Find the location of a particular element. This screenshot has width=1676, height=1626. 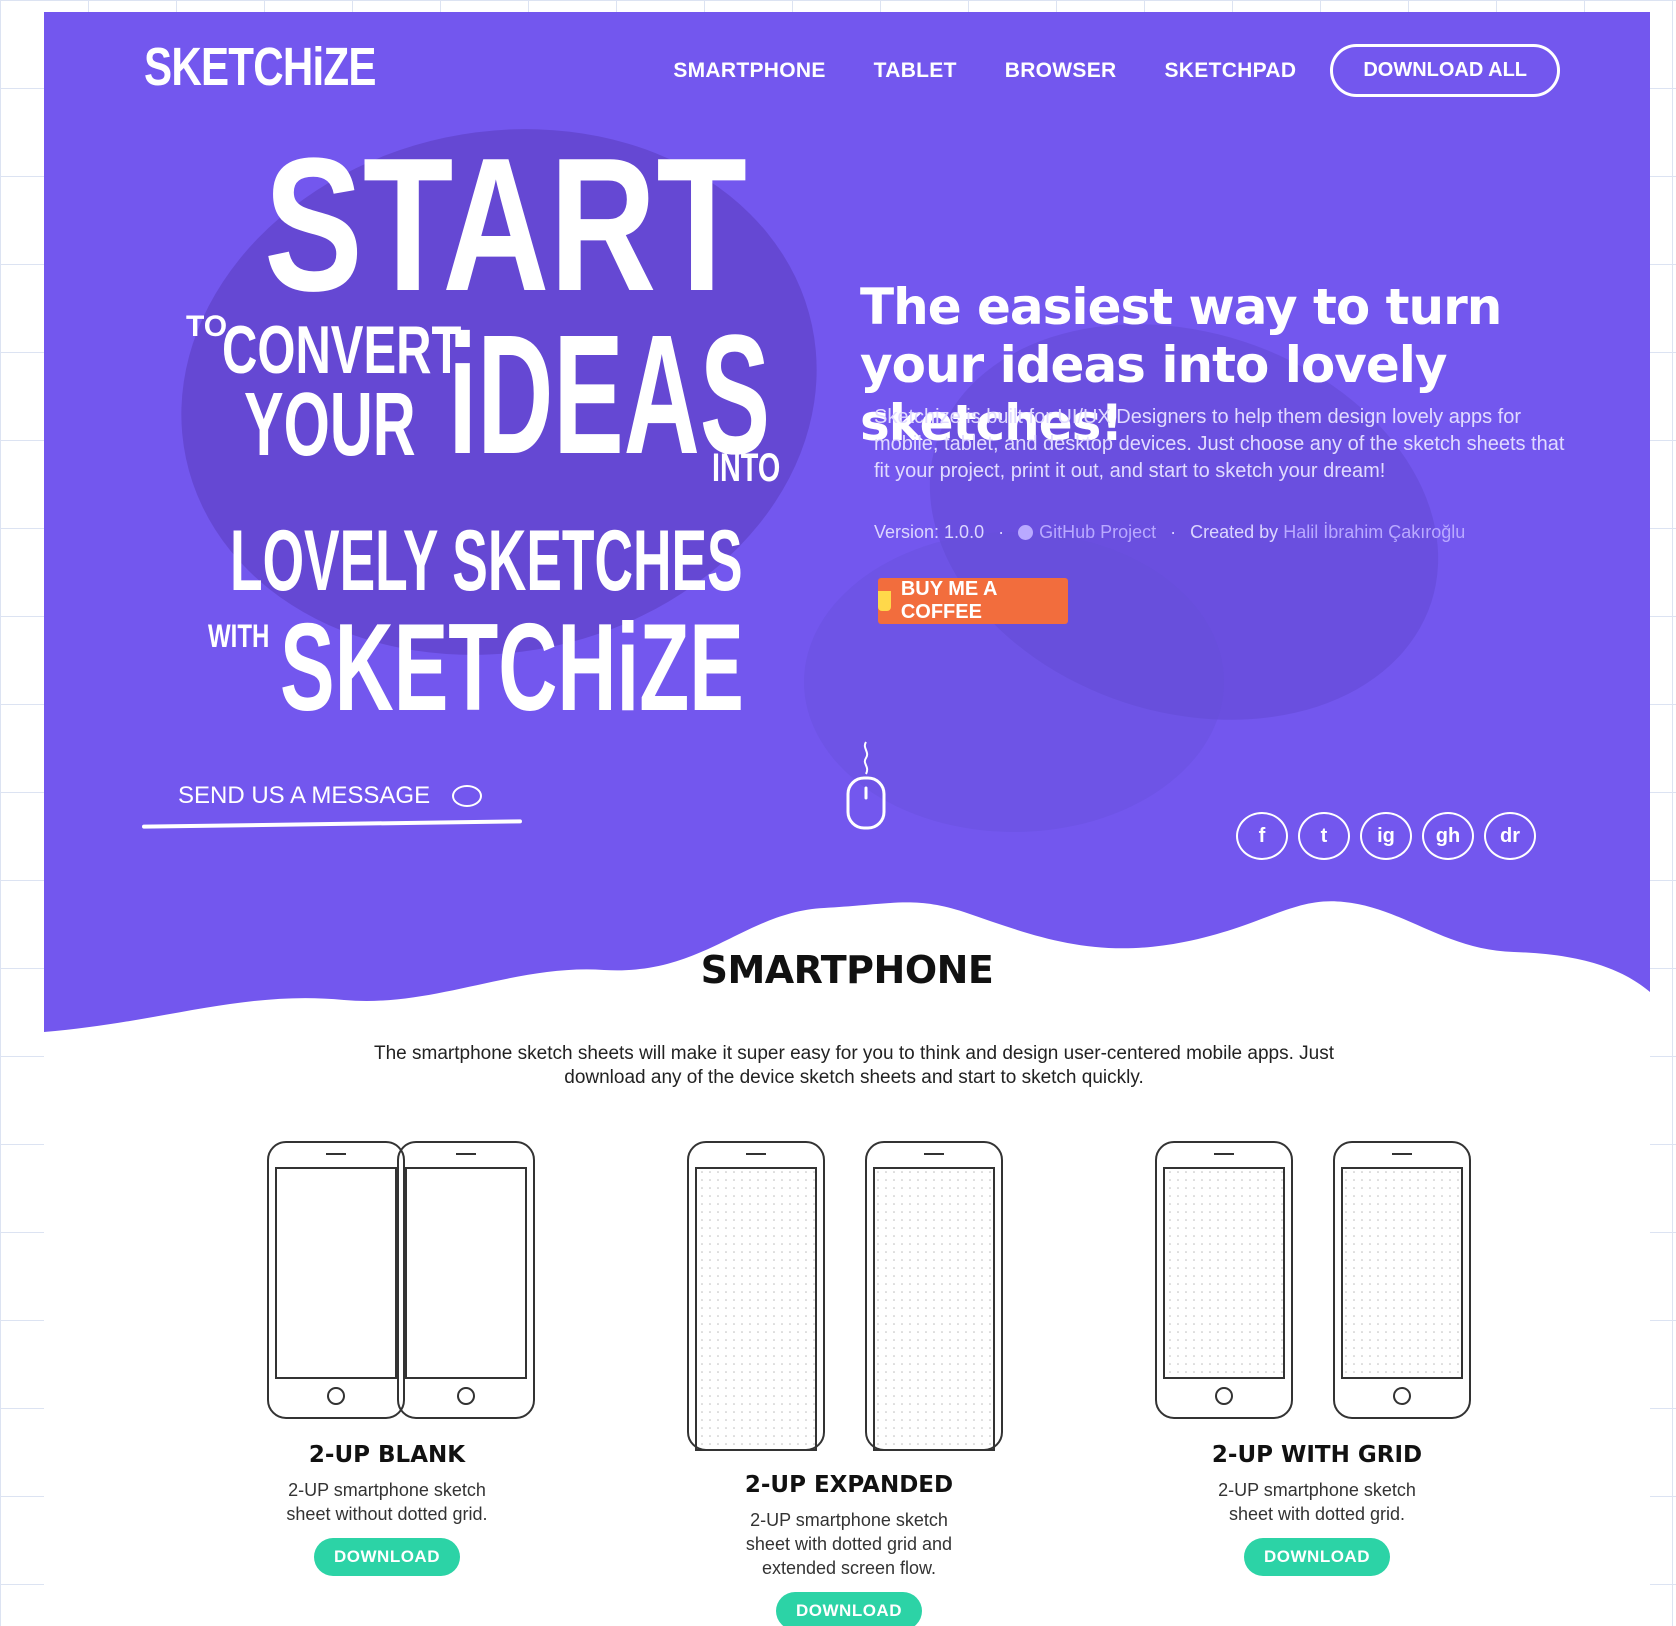

chat-bubble-icon is located at coordinates (467, 796).